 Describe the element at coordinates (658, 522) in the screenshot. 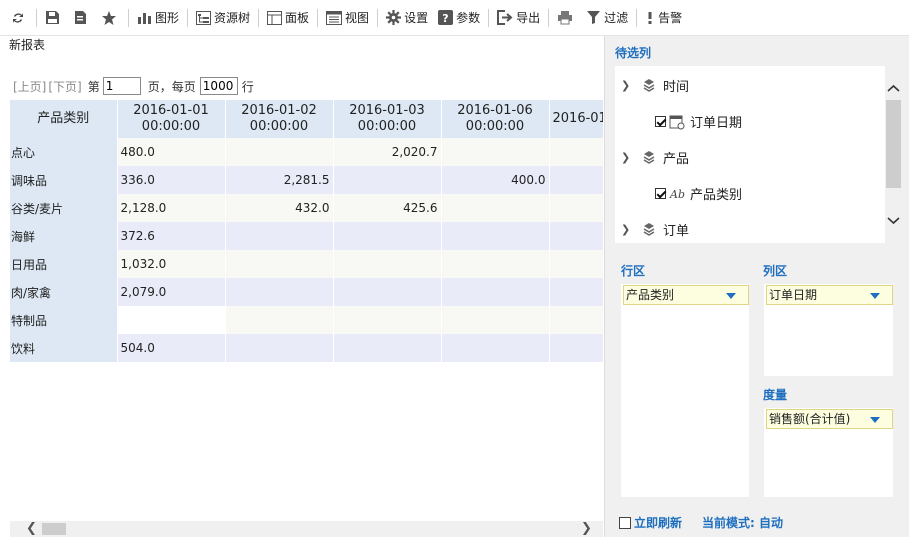

I see `auto-refresh-label: 立即刷新` at that location.